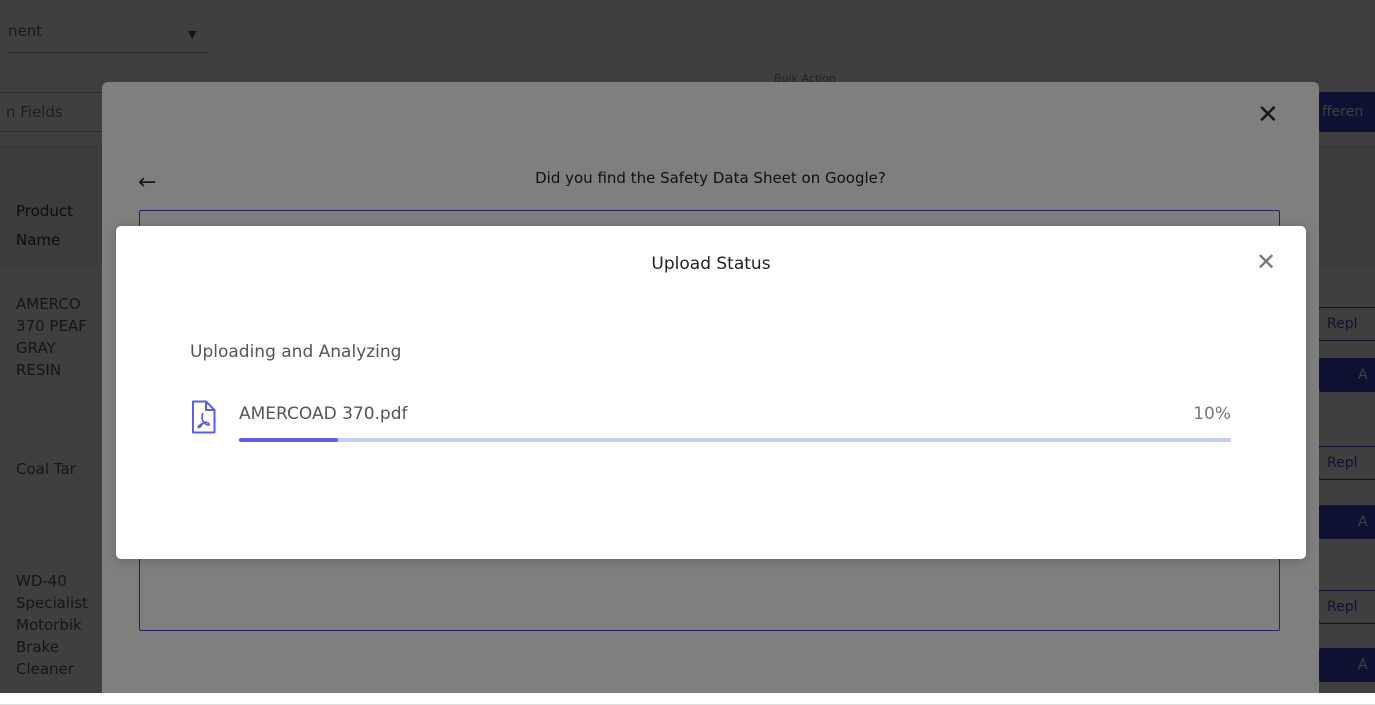 The height and width of the screenshot is (705, 1375). What do you see at coordinates (296, 352) in the screenshot?
I see `section-title: Uploading and Analyzing` at bounding box center [296, 352].